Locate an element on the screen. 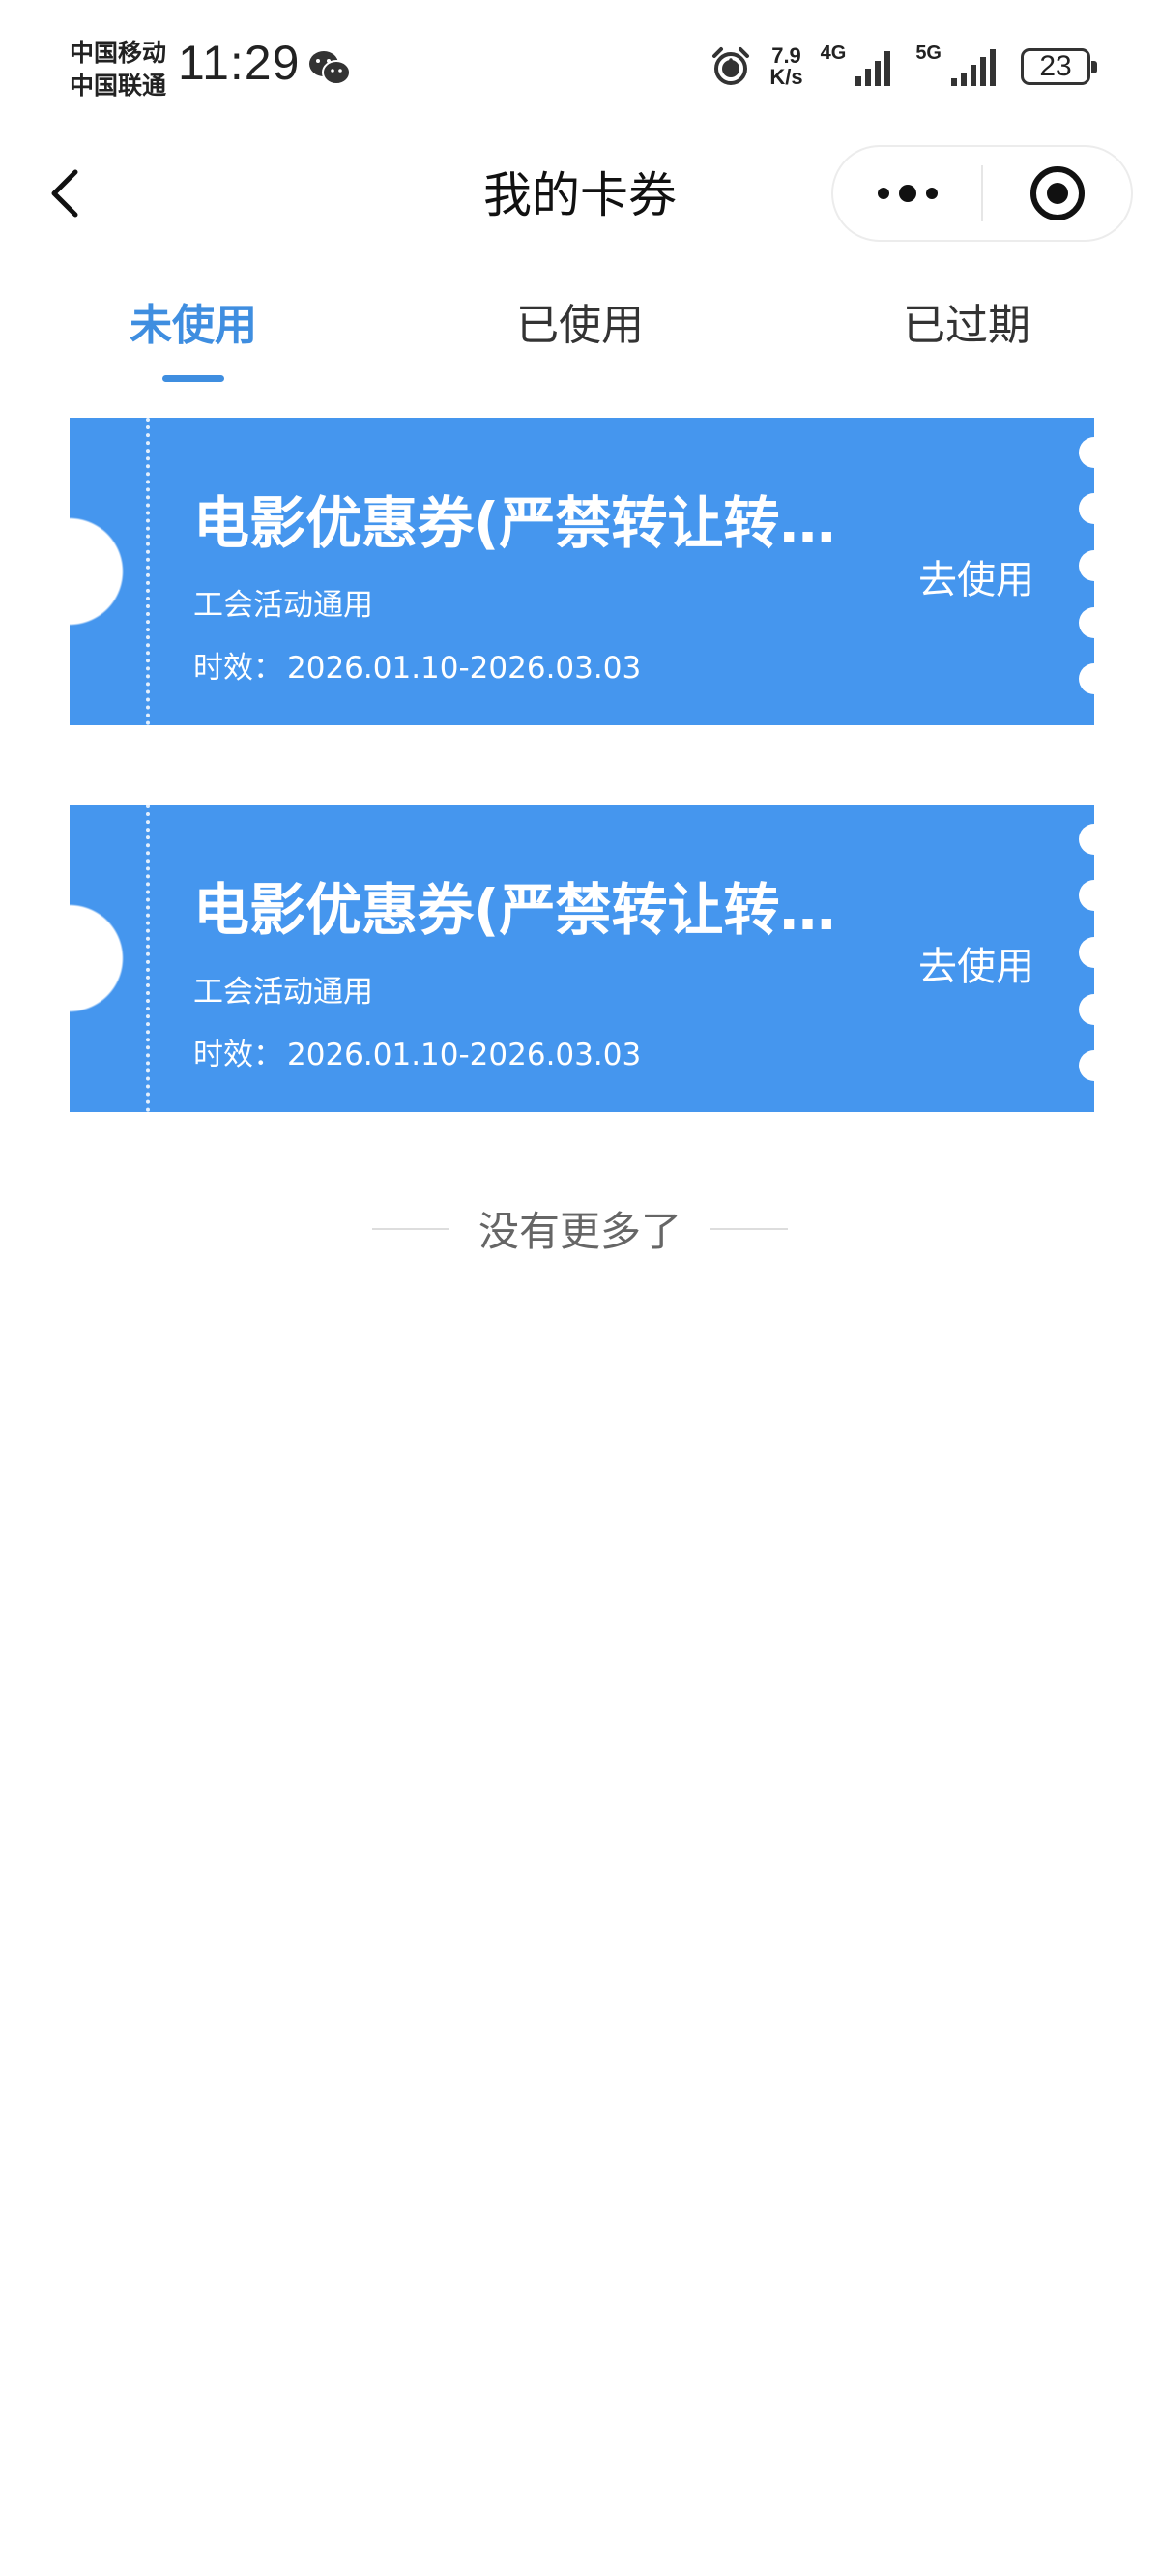  status-time: 11:29 is located at coordinates (240, 63).